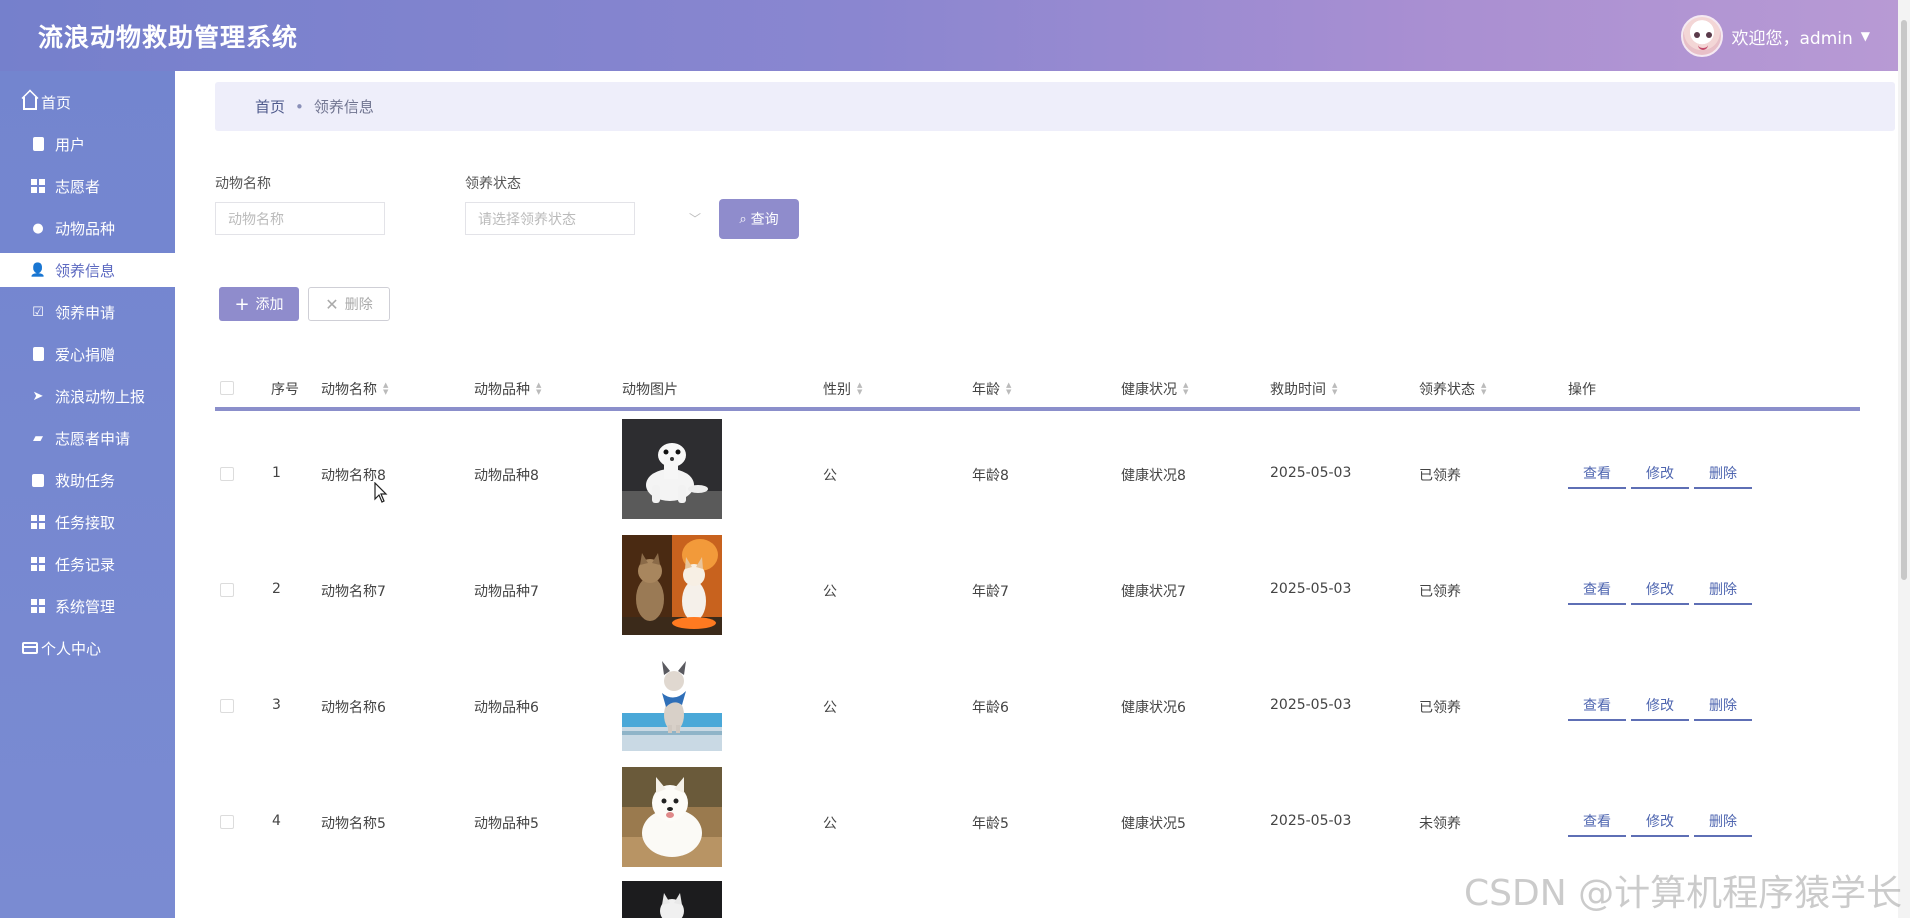 This screenshot has height=918, width=1910. I want to click on cell-age: 年龄8, so click(990, 476).